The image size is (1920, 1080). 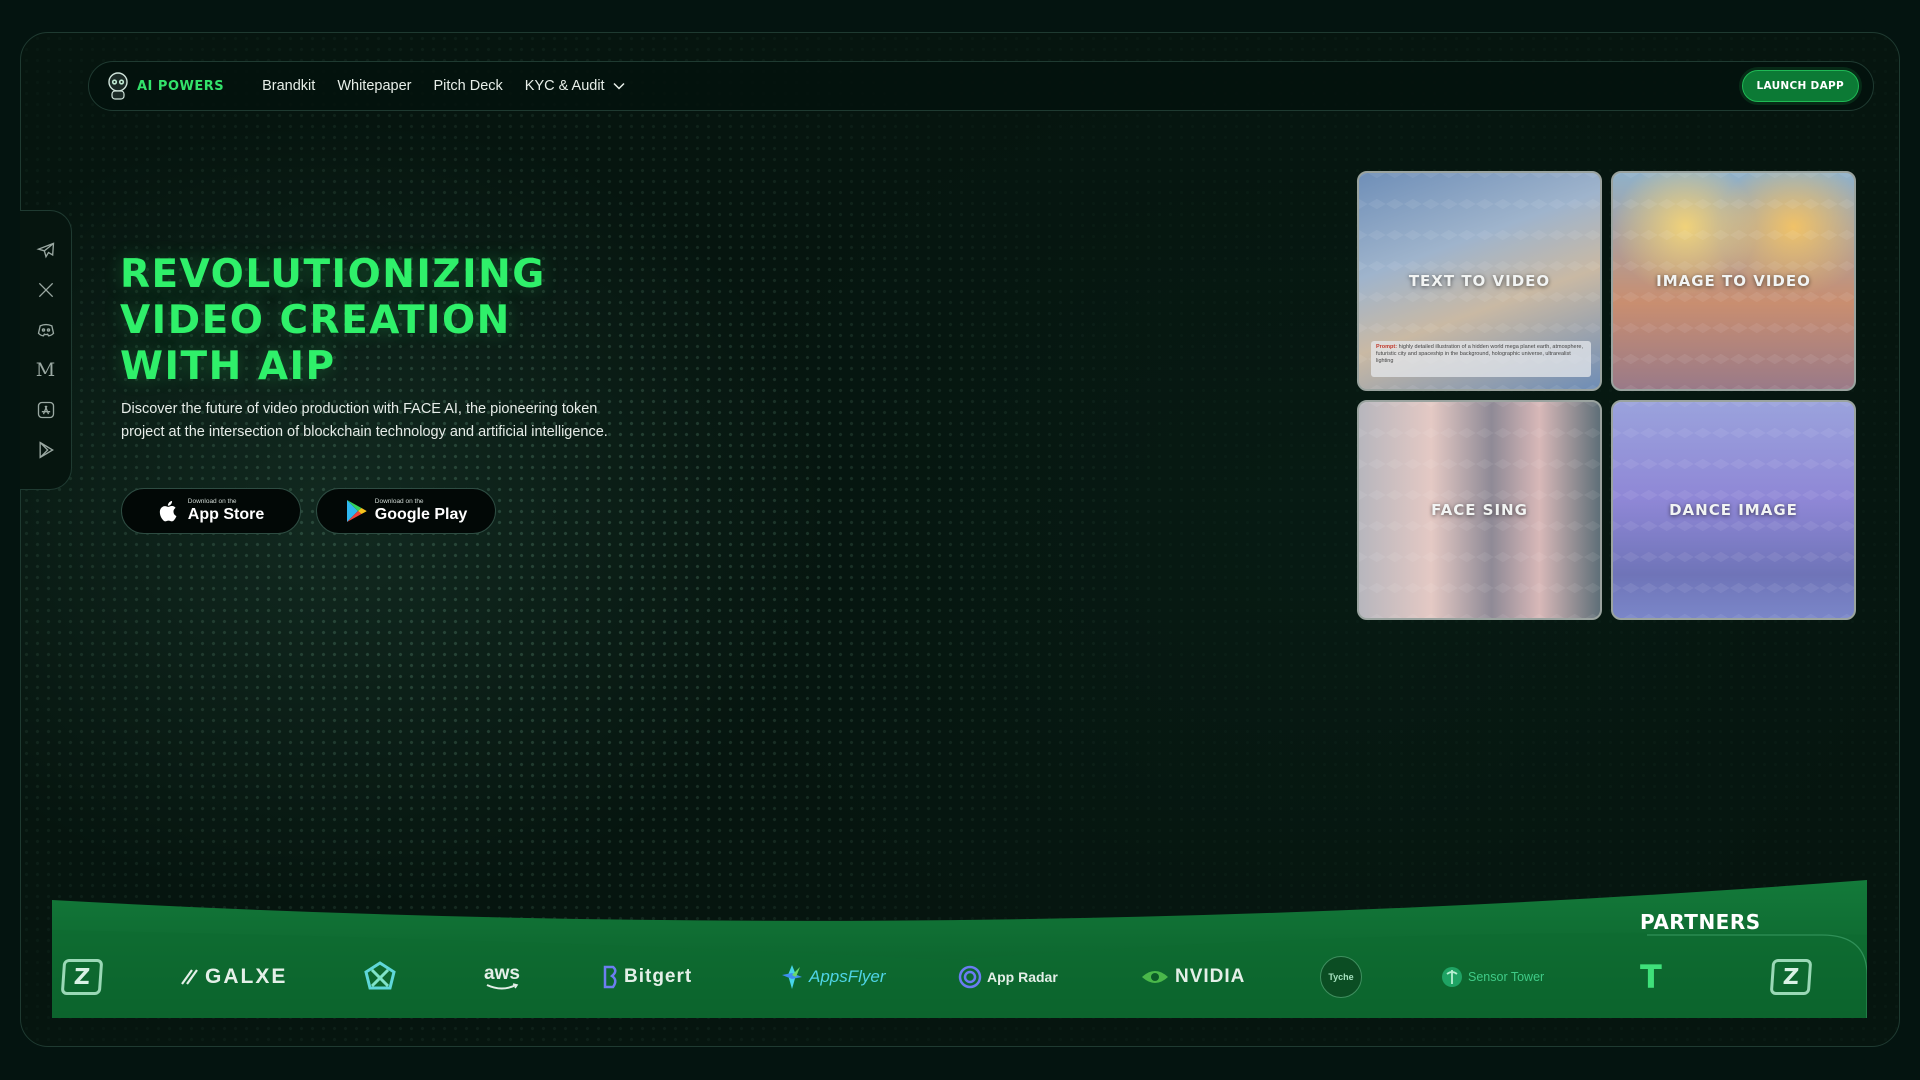 I want to click on brand-logo: AI POWERS, so click(x=164, y=86).